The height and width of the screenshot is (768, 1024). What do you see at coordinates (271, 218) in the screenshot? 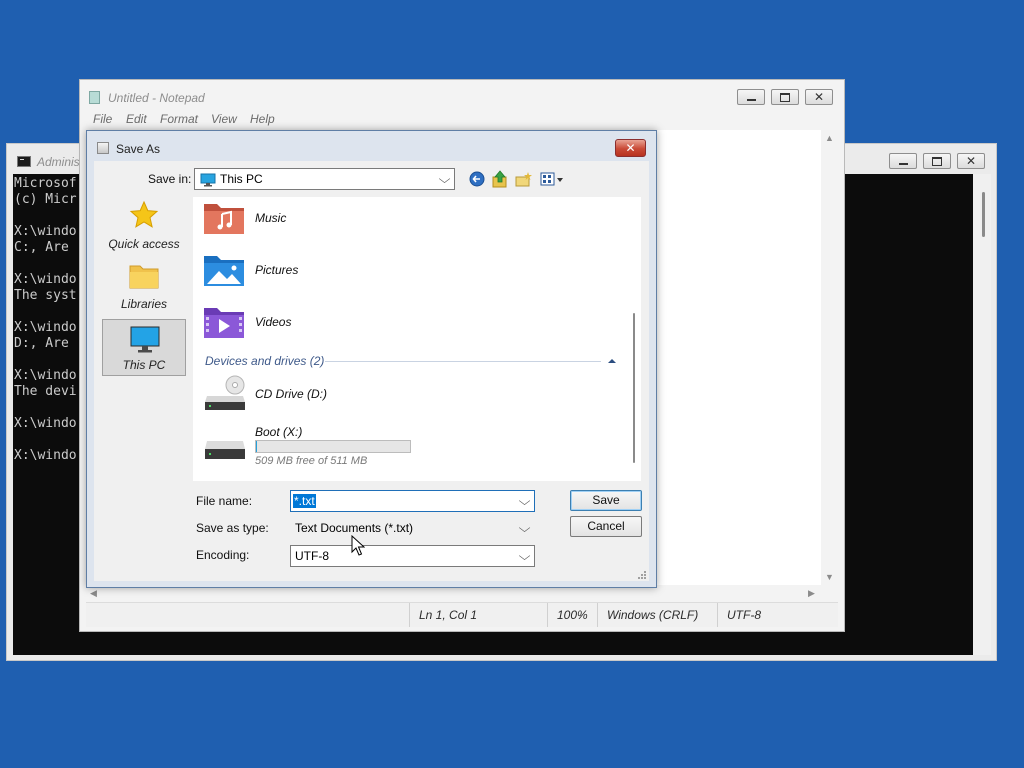
I see `folder-label: Music` at bounding box center [271, 218].